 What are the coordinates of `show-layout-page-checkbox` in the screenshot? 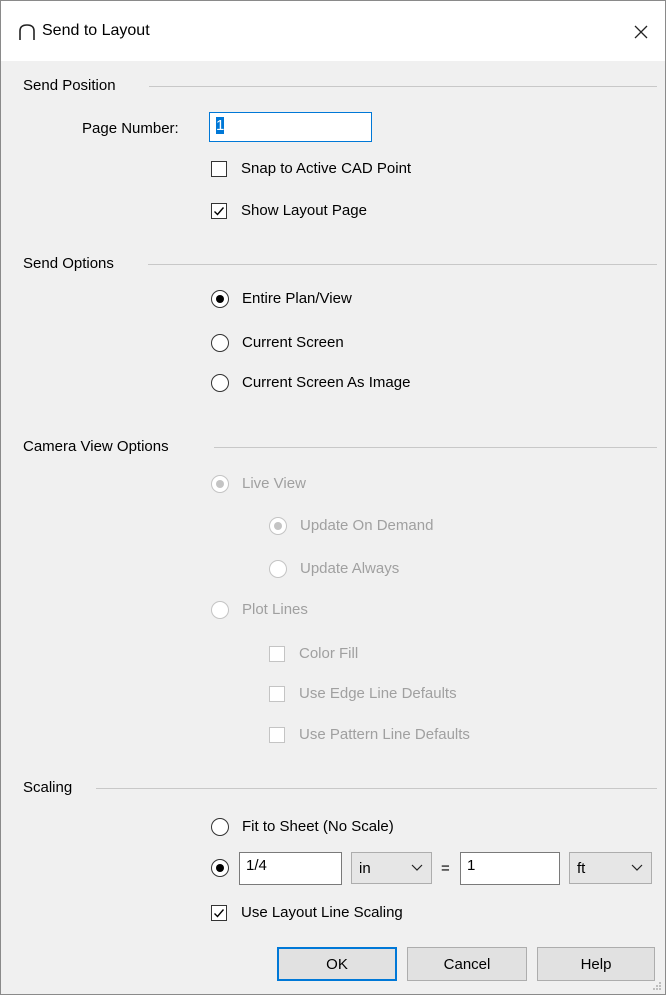 It's located at (219, 211).